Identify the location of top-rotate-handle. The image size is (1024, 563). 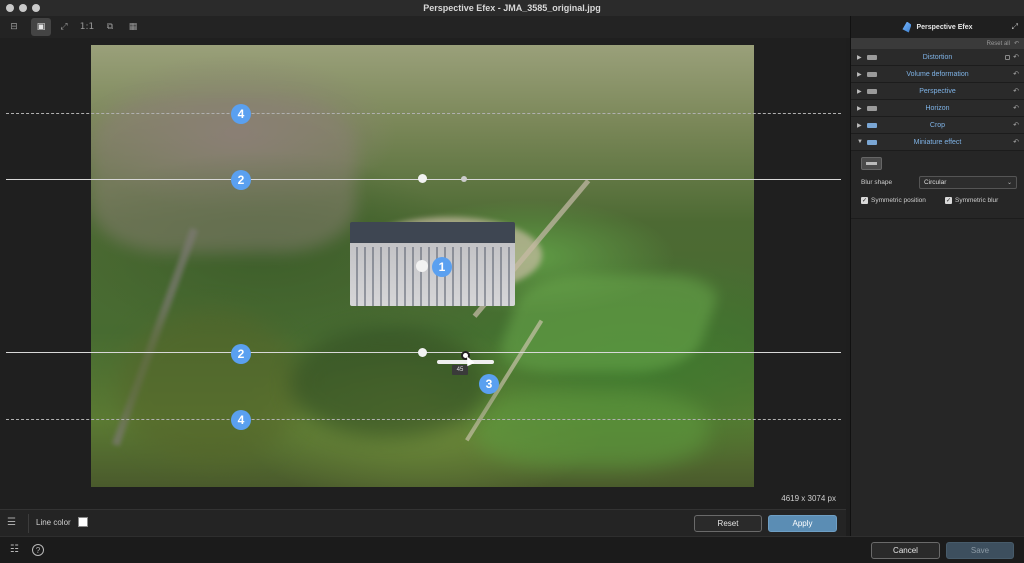
(464, 179).